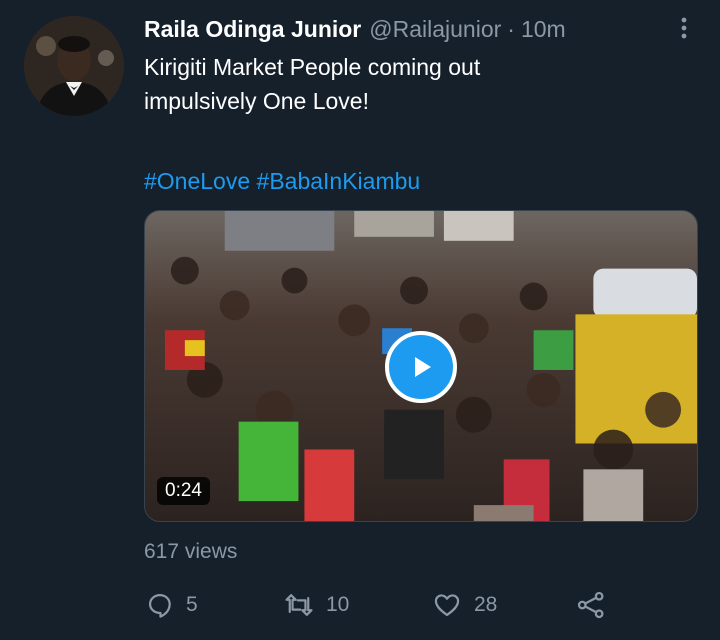 The height and width of the screenshot is (640, 720). Describe the element at coordinates (192, 604) in the screenshot. I see `reply-count: 5` at that location.